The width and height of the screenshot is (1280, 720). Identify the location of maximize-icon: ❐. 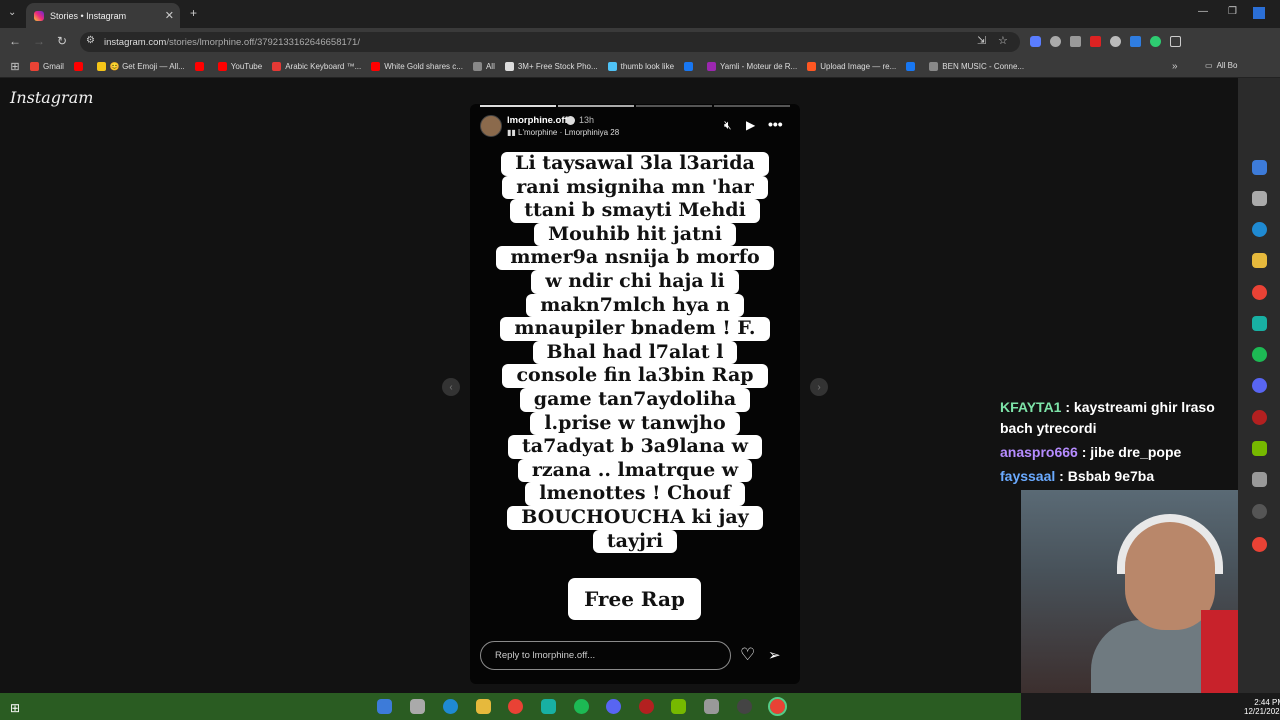
(1232, 11).